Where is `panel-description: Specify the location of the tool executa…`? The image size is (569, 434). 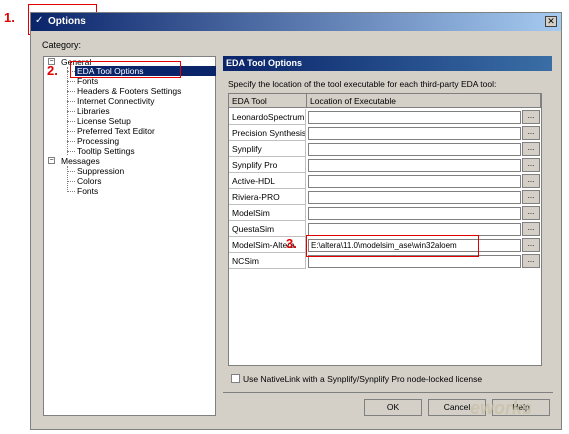 panel-description: Specify the location of the tool executa… is located at coordinates (362, 84).